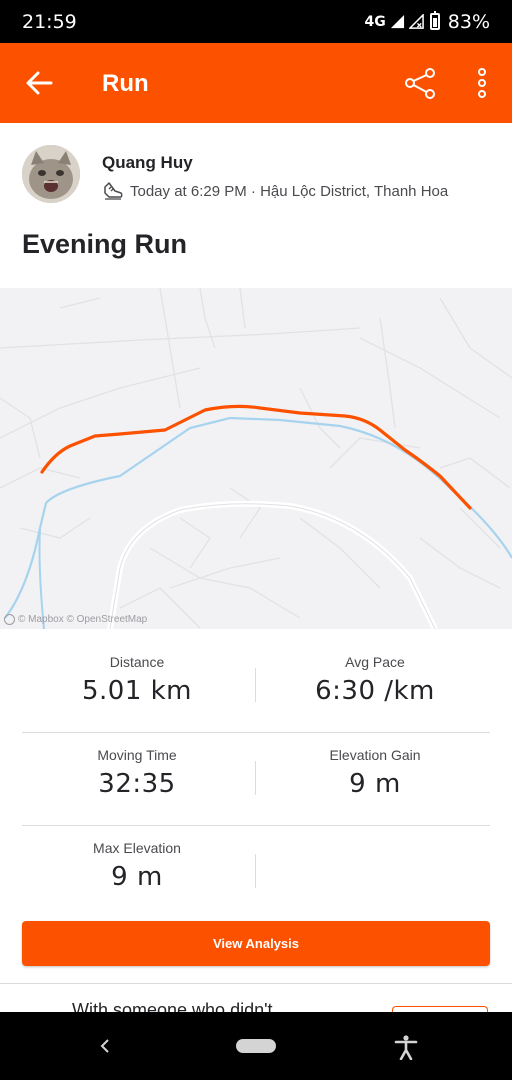 This screenshot has width=512, height=1080. What do you see at coordinates (137, 662) in the screenshot?
I see `stat-label: Distance` at bounding box center [137, 662].